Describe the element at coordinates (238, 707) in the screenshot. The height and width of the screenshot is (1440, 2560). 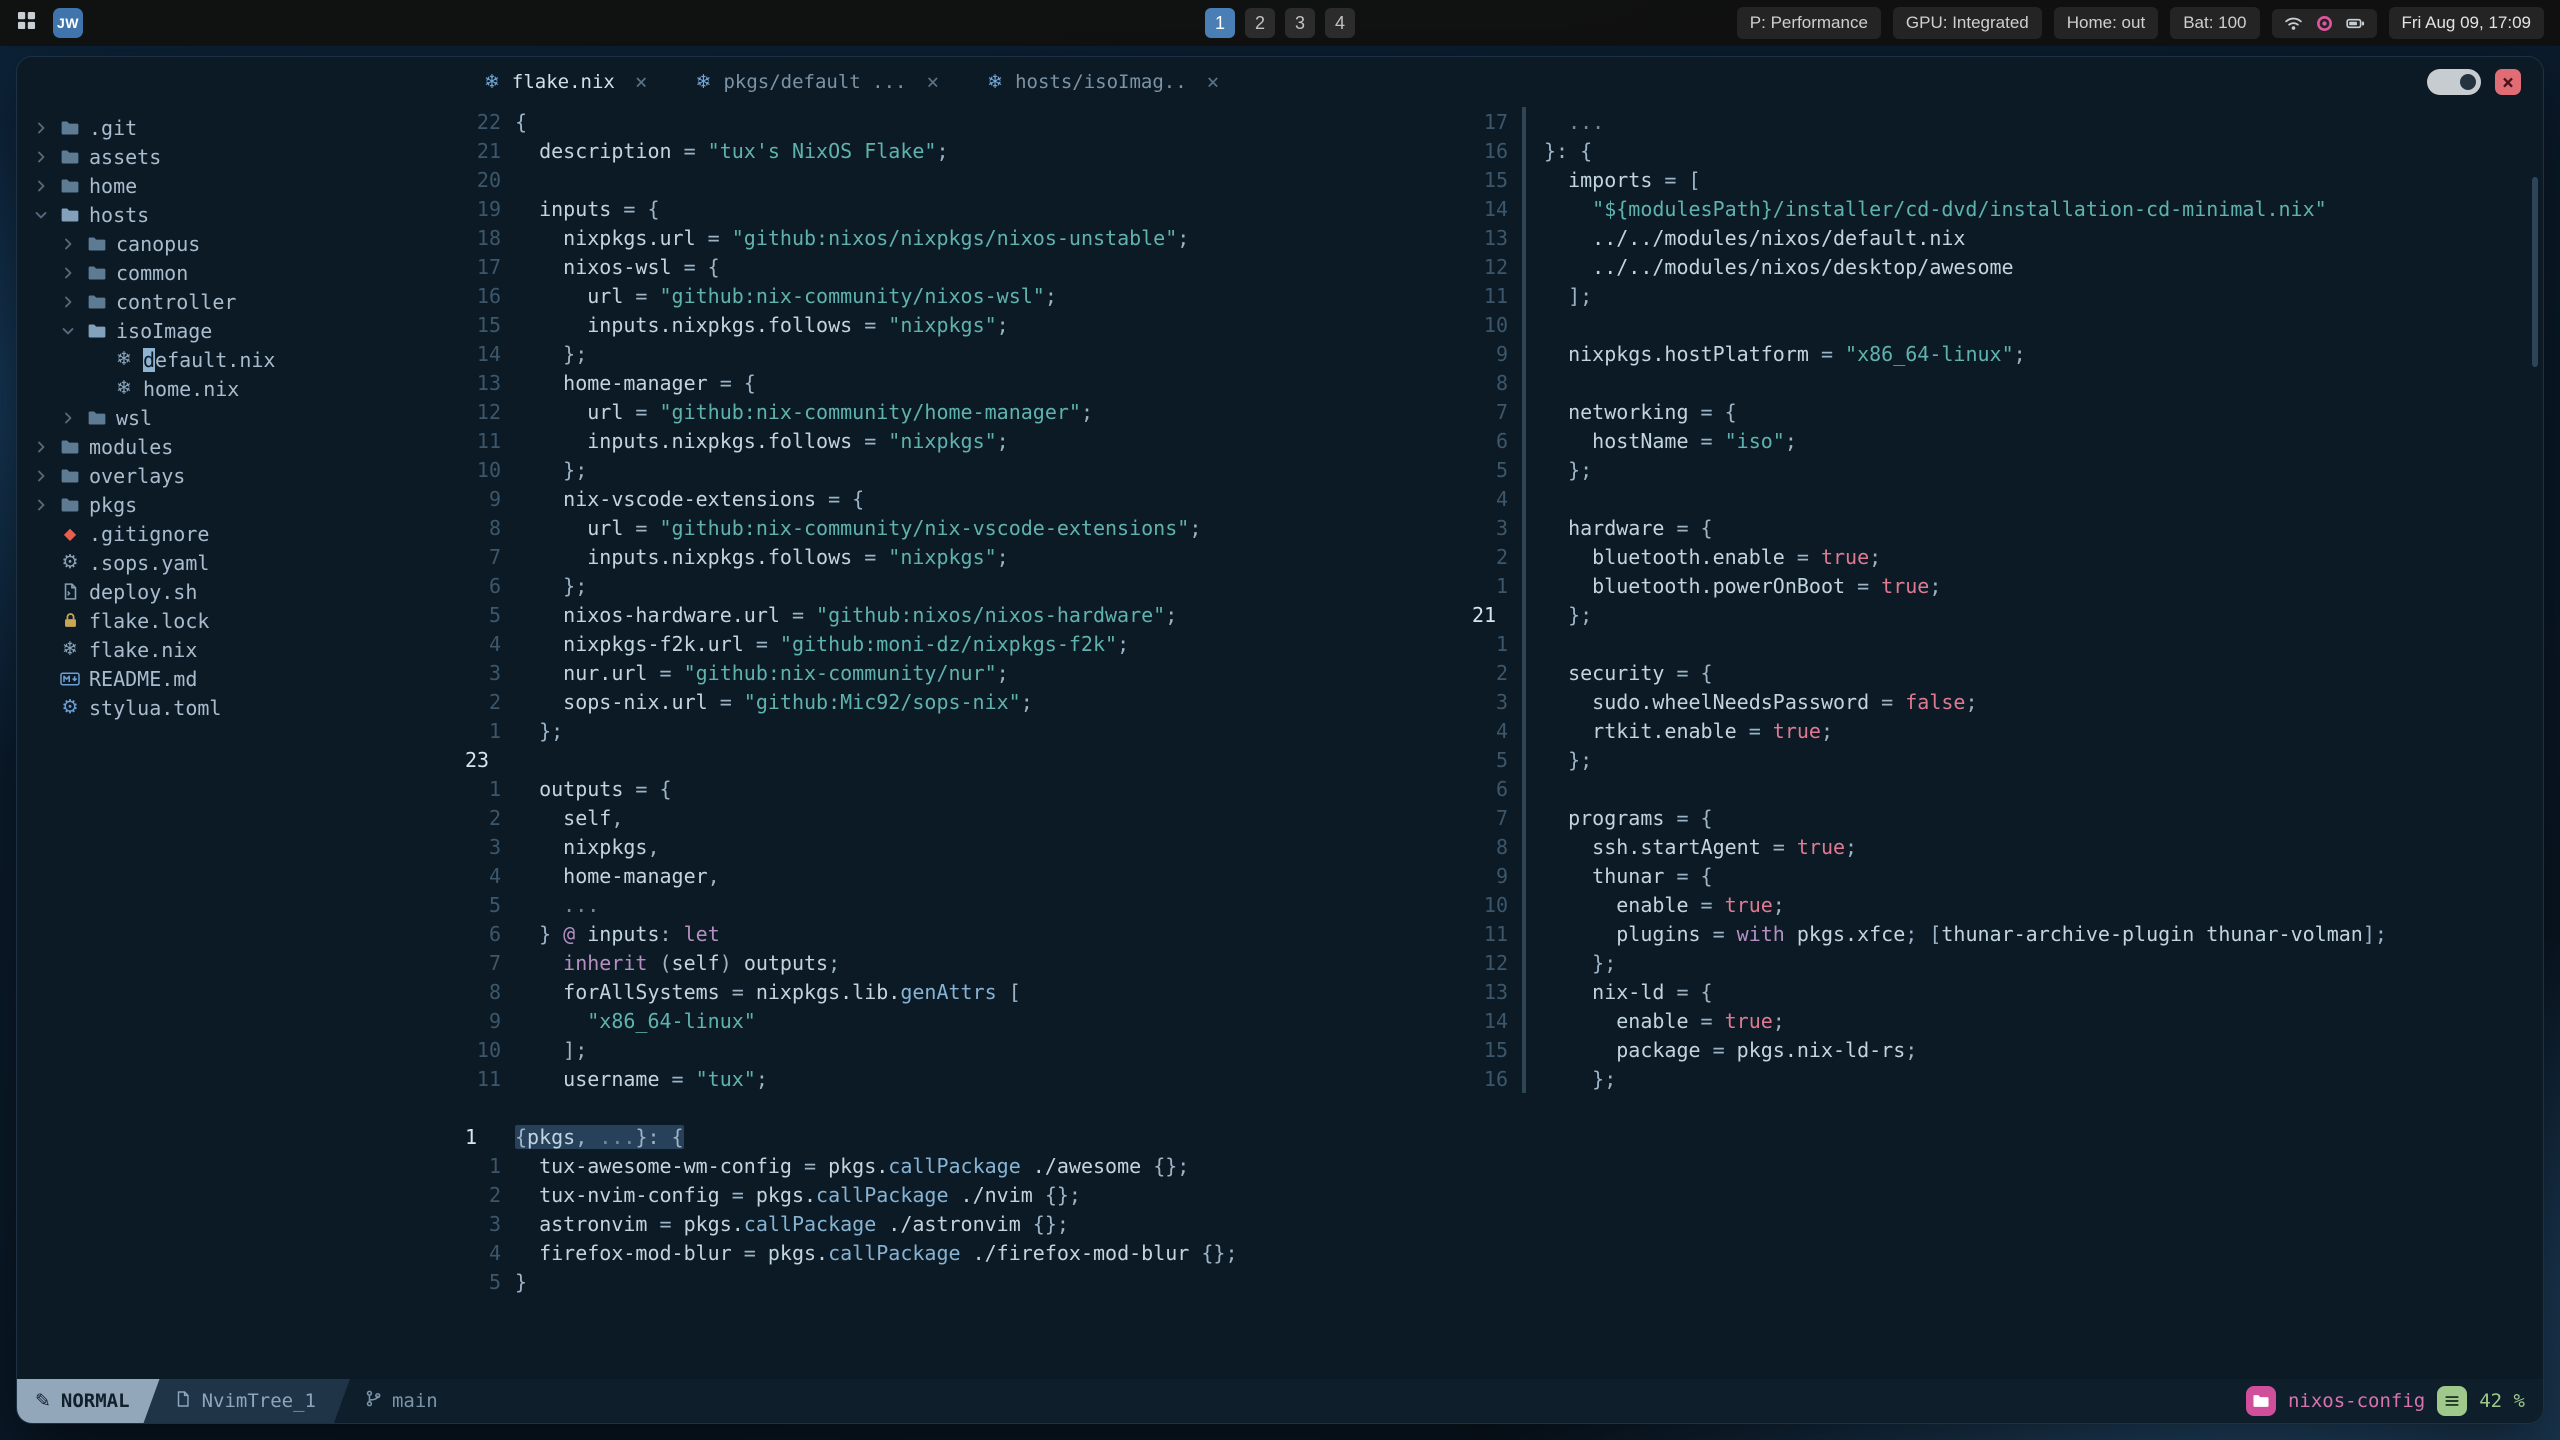
I see `tree-item-stylua.toml: ⚙ stylua.toml` at that location.